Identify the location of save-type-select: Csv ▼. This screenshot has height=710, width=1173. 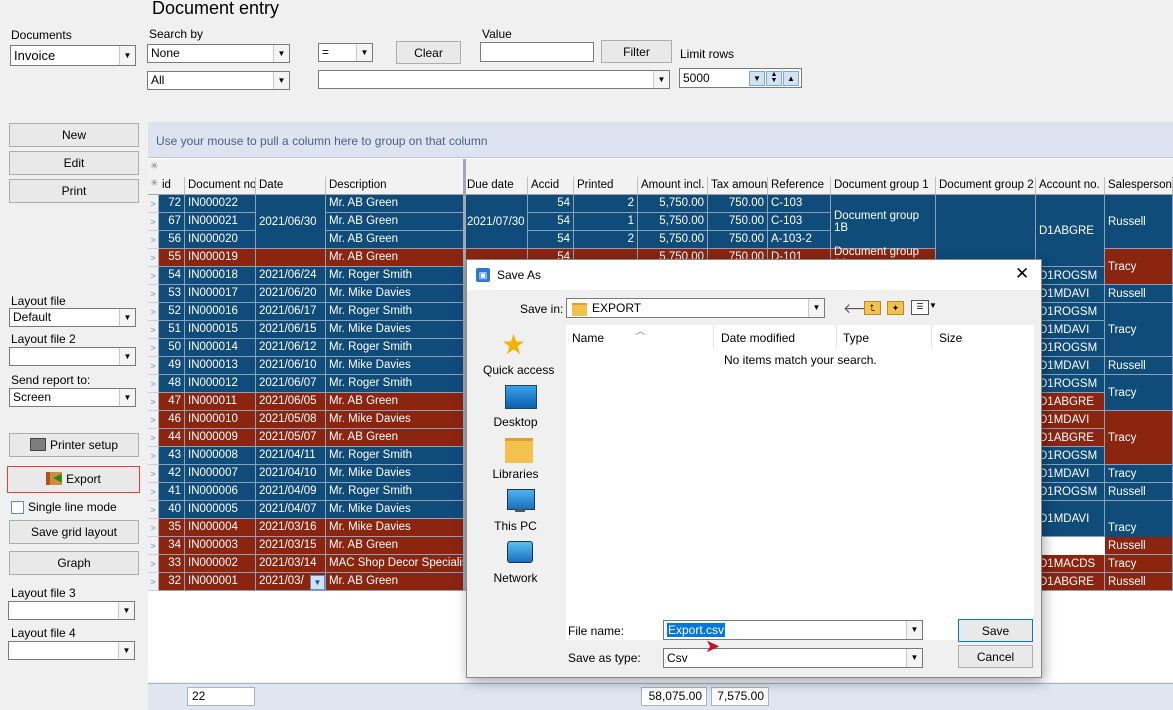
(793, 658).